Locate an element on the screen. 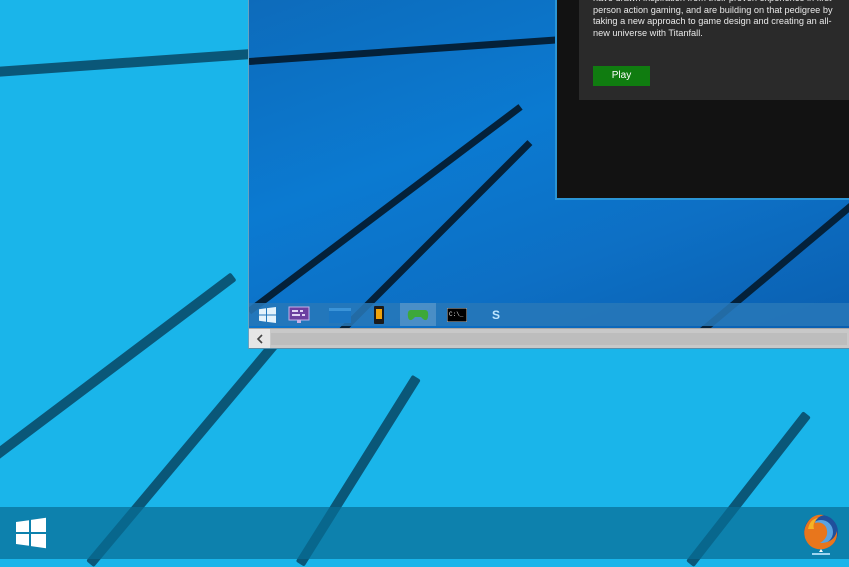 The width and height of the screenshot is (849, 567). scroll-left-button is located at coordinates (259, 338).